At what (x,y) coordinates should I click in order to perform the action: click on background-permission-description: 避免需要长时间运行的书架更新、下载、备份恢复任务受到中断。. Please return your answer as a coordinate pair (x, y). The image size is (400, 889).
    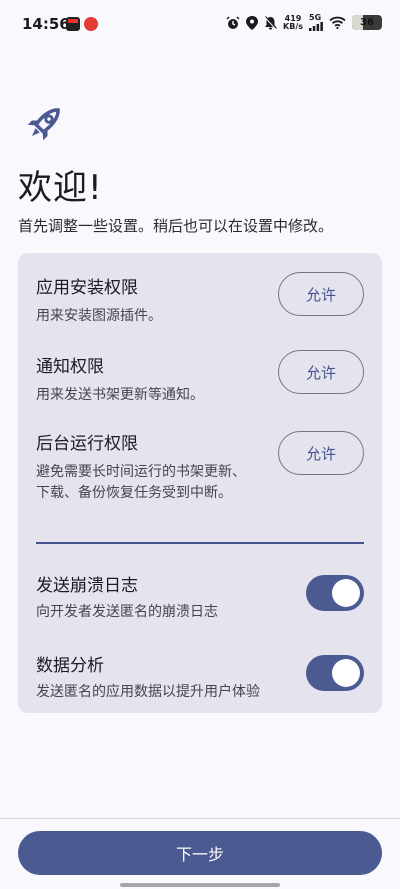
    Looking at the image, I should click on (141, 482).